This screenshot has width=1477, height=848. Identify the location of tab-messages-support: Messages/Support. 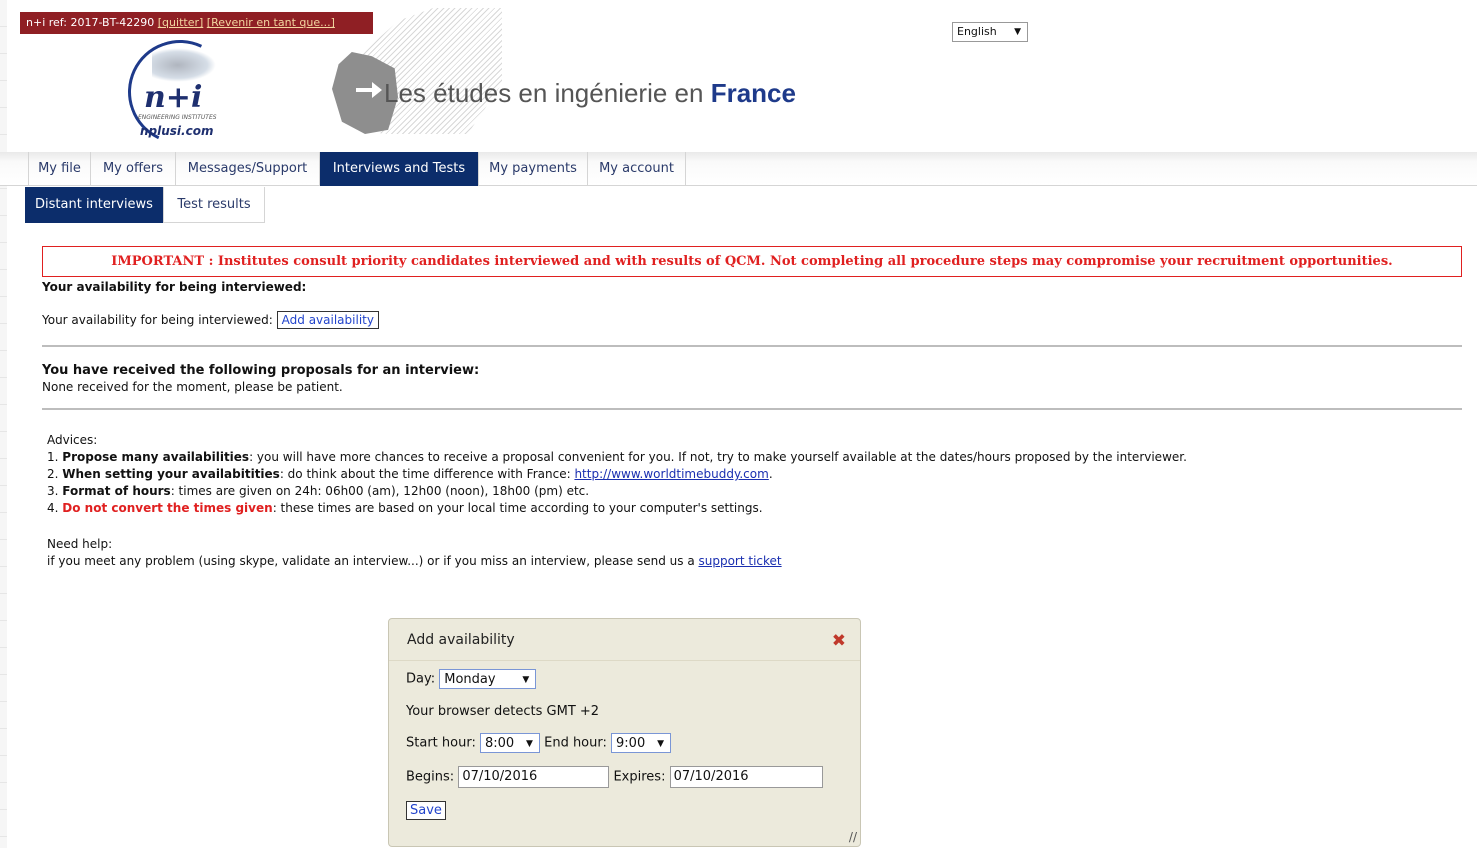
(248, 169).